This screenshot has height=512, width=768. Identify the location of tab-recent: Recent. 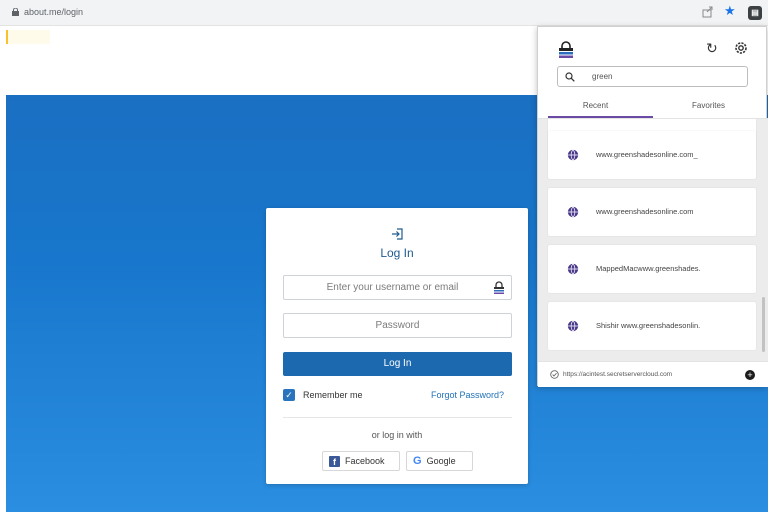
(595, 105).